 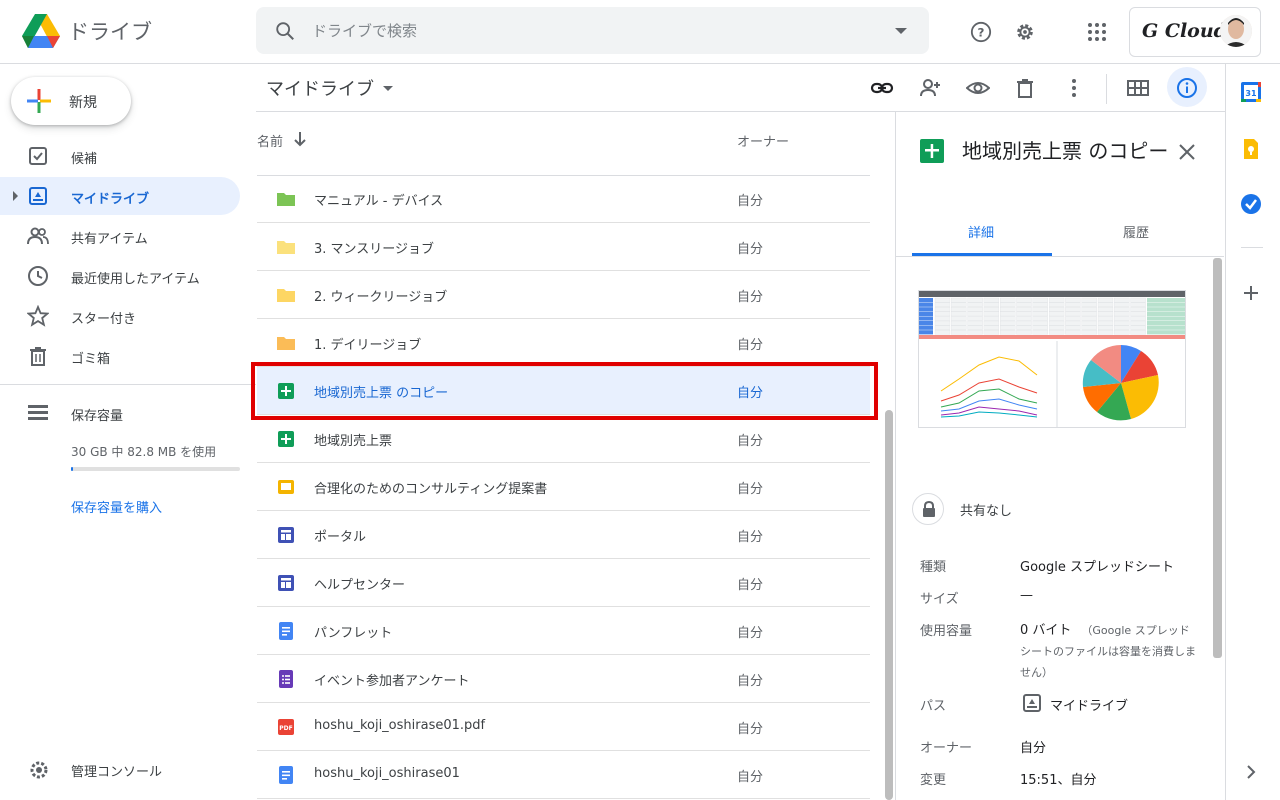 I want to click on sidebar-divider, so click(x=128, y=384).